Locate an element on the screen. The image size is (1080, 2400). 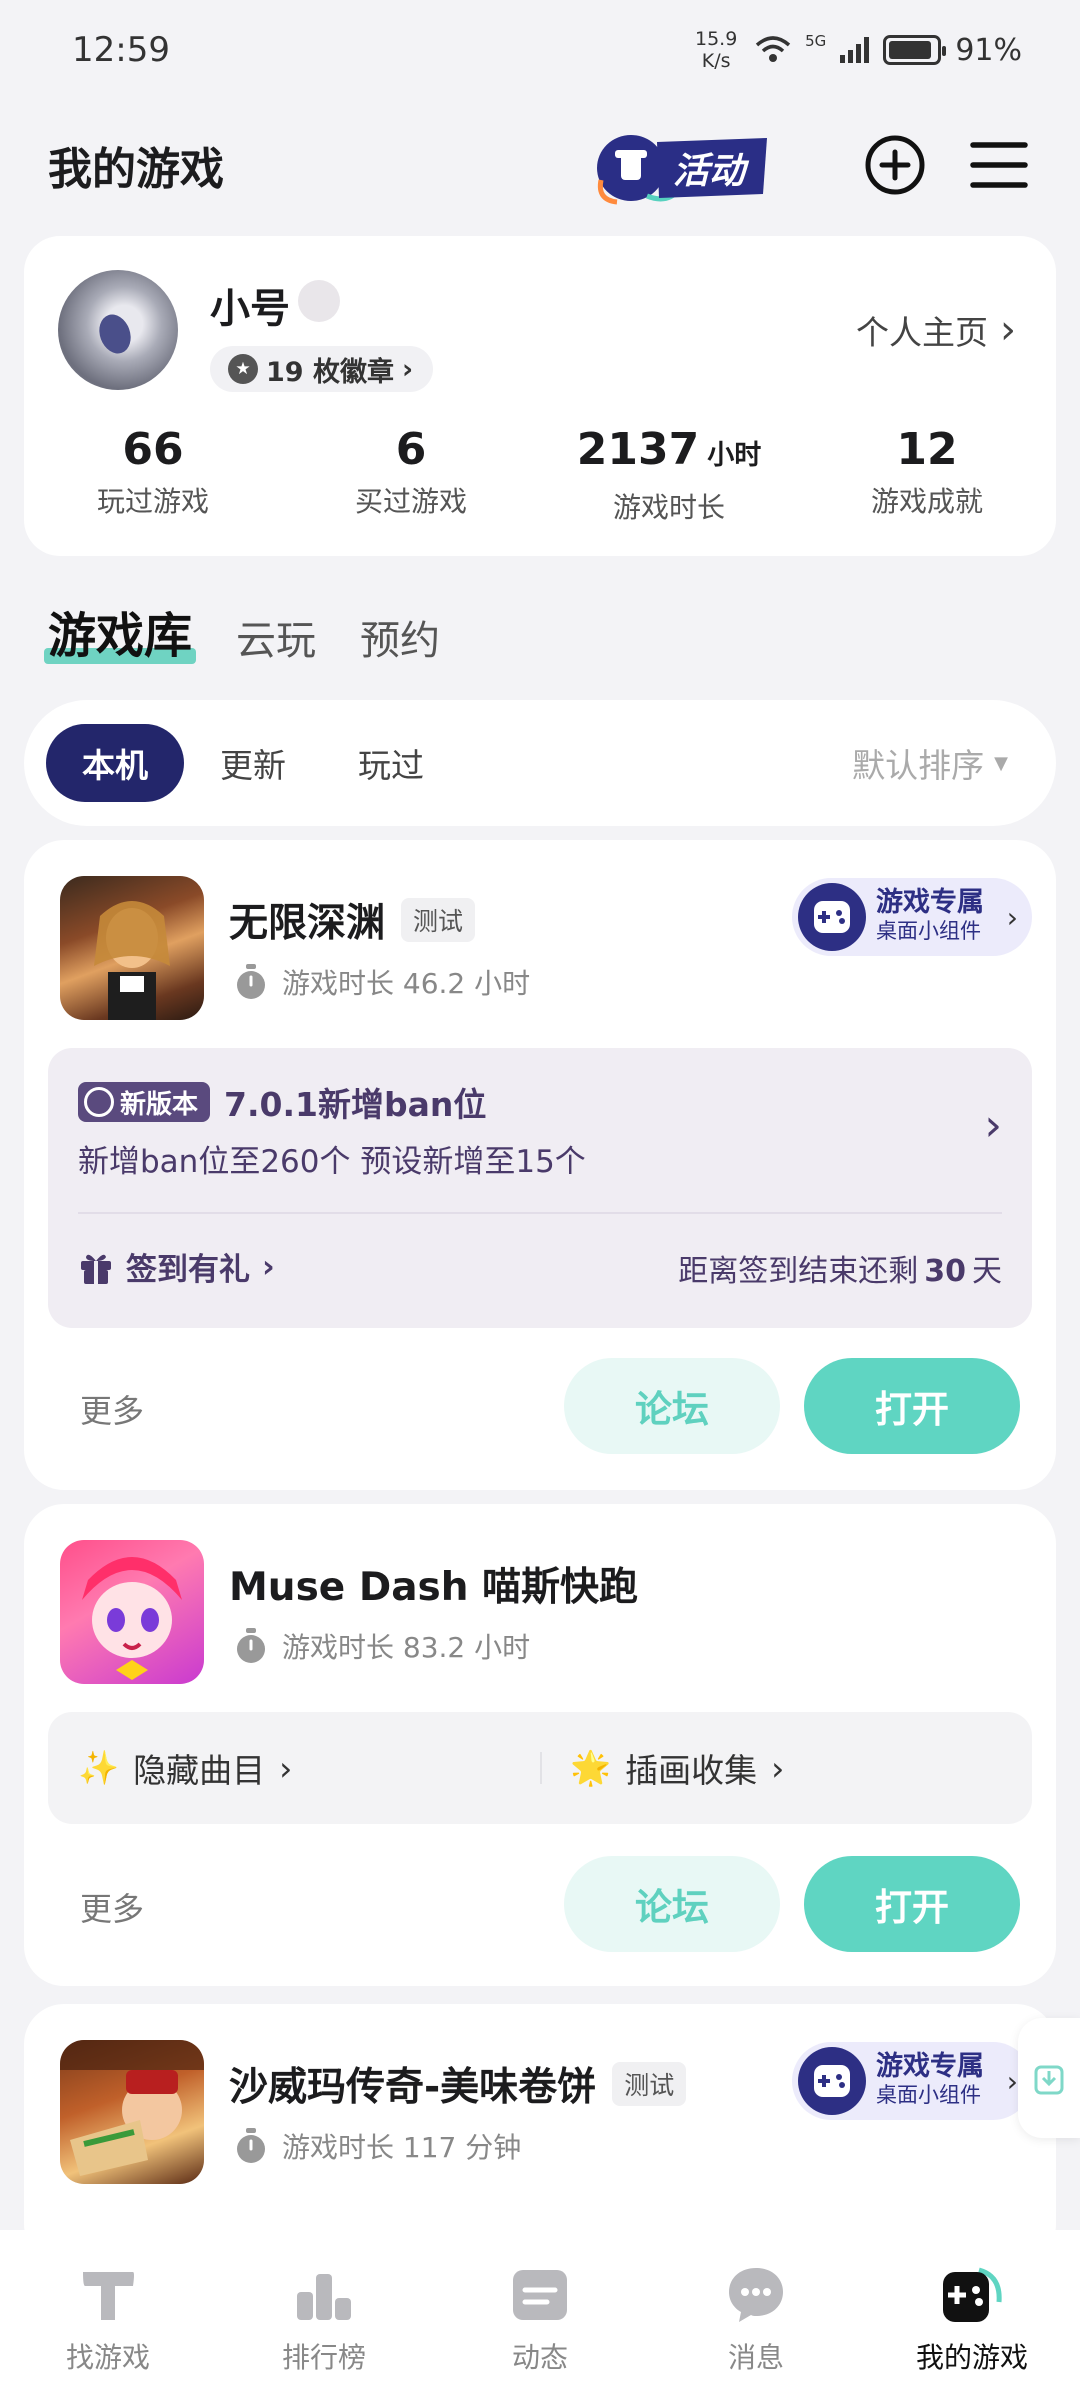
stat-label: 买过游戏 is located at coordinates (410, 501).